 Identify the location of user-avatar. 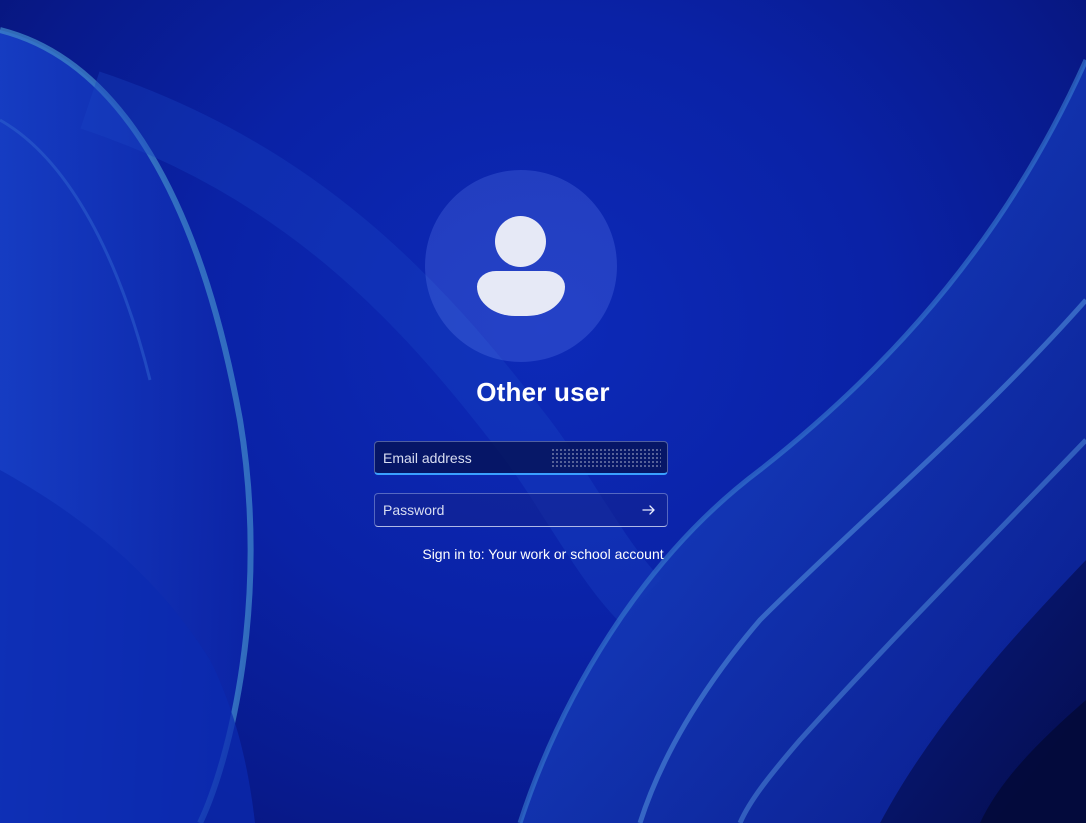
(521, 266).